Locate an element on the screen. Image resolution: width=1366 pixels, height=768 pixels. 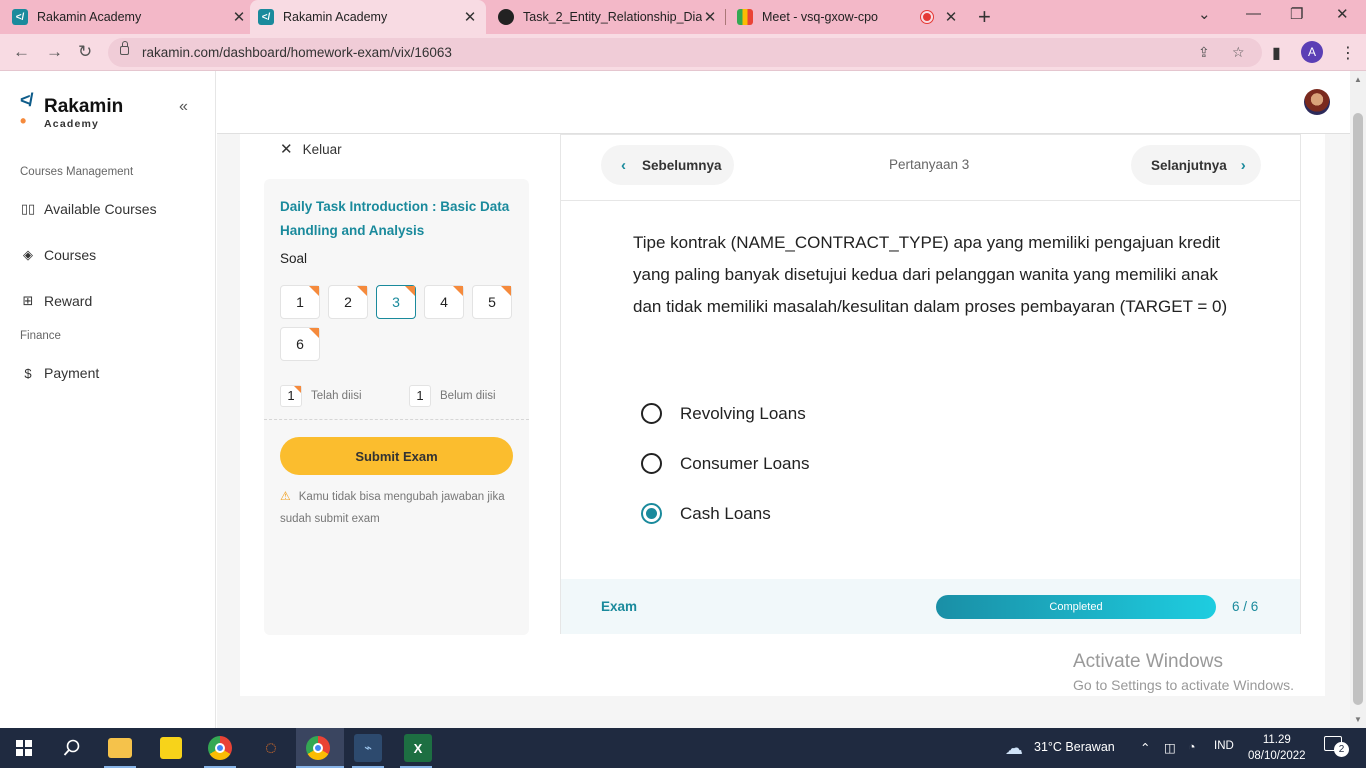
side-panel-icon: ▮ is located at coordinates (1276, 53).